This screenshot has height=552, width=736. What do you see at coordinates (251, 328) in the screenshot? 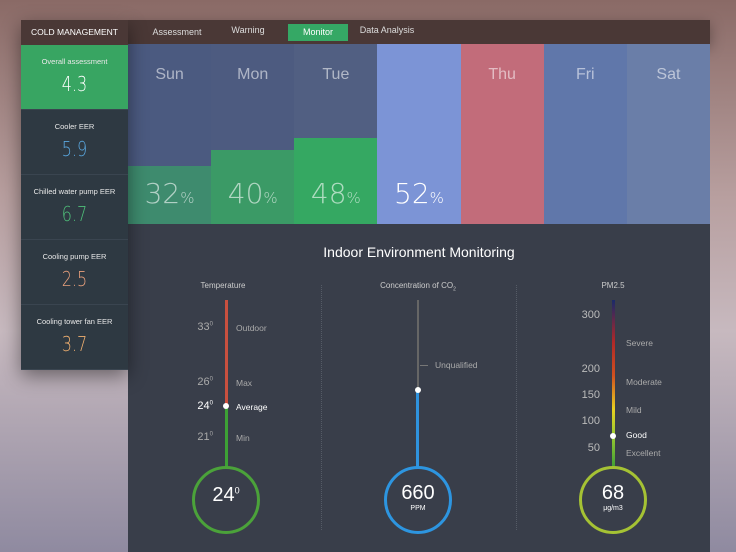
I see `temperature-tick-label: Outdoor` at bounding box center [251, 328].